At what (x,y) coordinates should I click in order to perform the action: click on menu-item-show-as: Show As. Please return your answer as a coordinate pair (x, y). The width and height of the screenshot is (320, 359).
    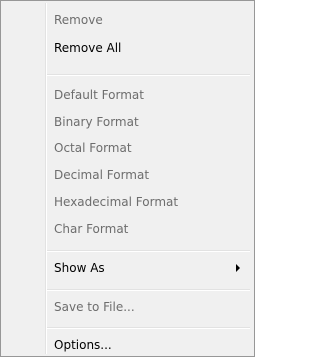
    Looking at the image, I should click on (79, 268).